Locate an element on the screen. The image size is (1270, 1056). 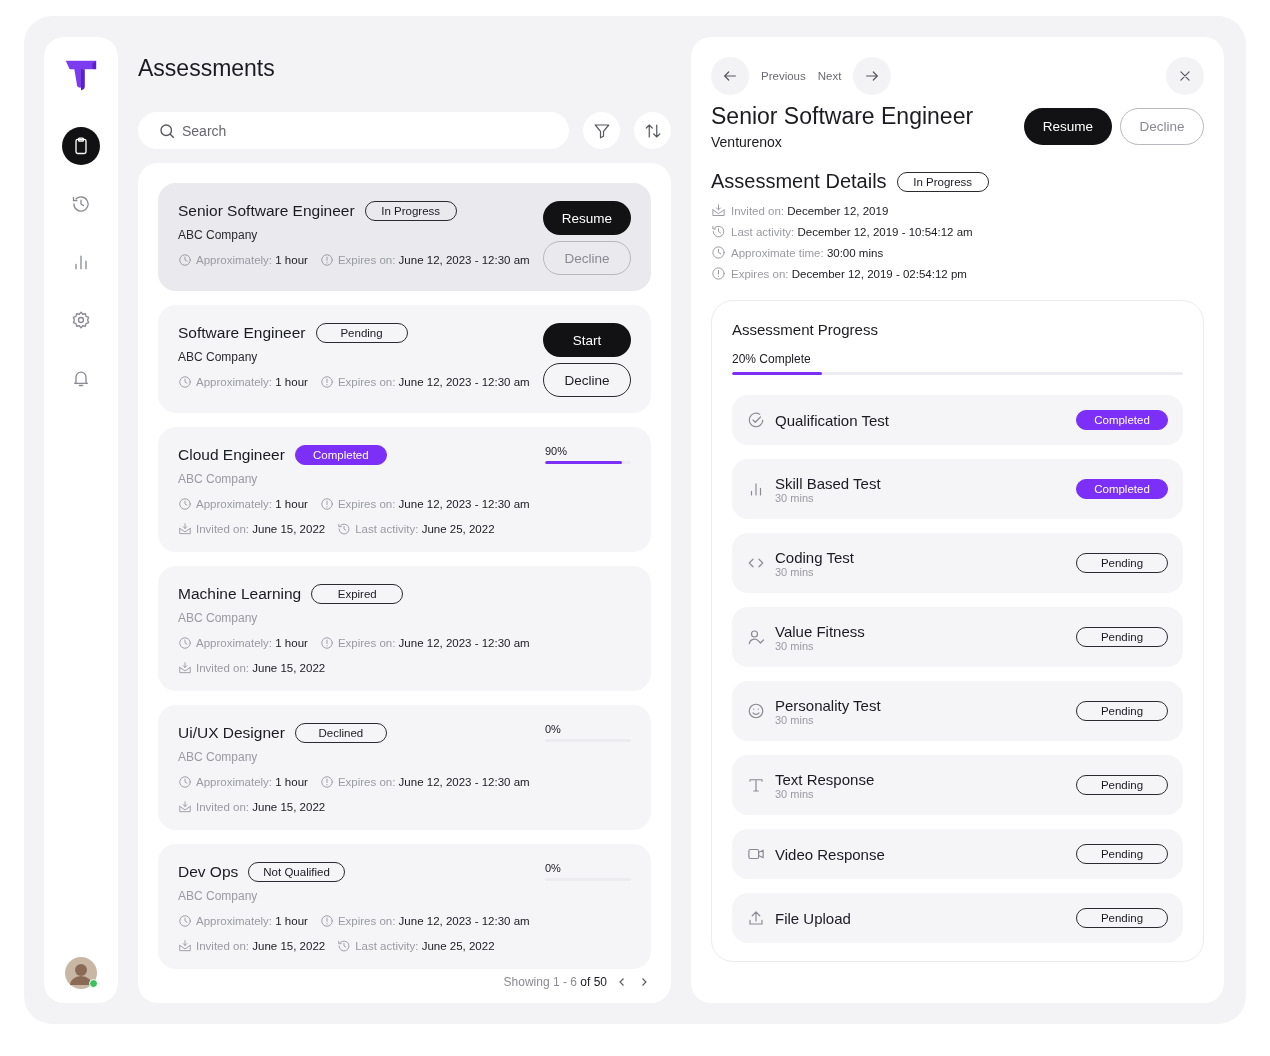
arrow-right-icon is located at coordinates (872, 76).